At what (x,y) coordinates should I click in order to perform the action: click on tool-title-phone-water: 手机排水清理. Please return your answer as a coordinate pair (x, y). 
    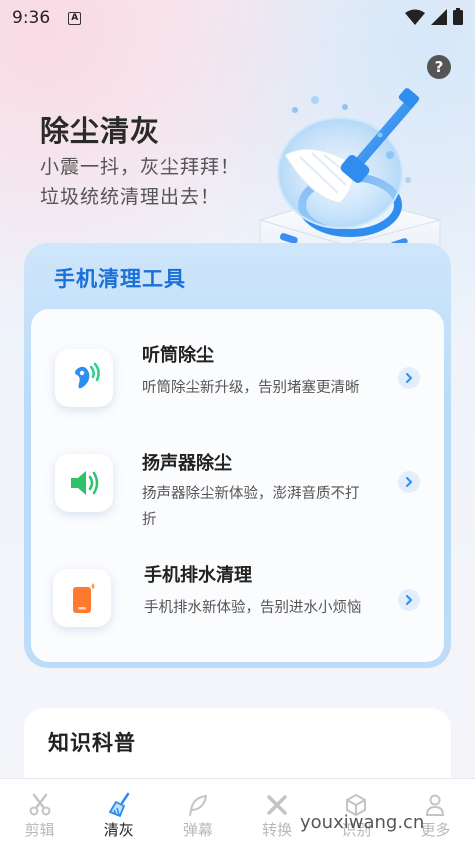
    Looking at the image, I should click on (198, 575).